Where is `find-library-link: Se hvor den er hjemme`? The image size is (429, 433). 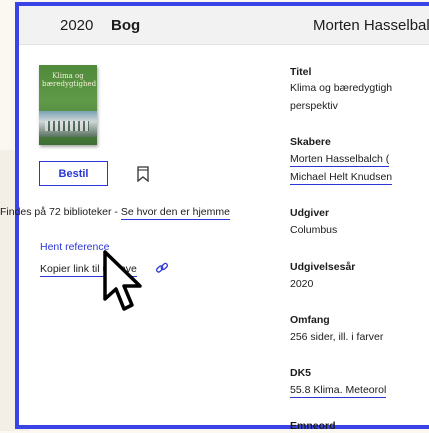
find-library-link: Se hvor den er hjemme is located at coordinates (175, 213).